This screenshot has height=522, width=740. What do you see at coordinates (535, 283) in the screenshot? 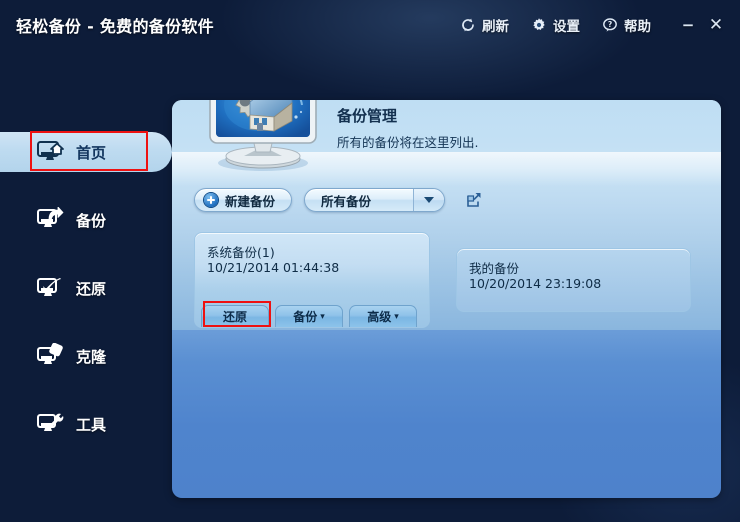
I see `backup-card-date: 10/20/2014 23:19:08` at bounding box center [535, 283].